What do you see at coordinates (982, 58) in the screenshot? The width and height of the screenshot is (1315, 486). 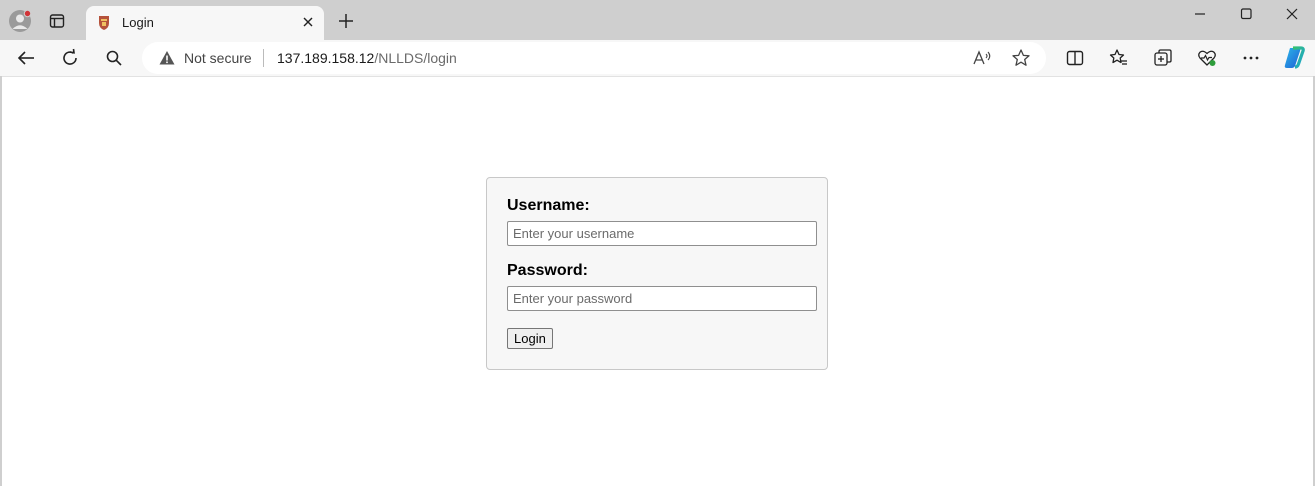 I see `read-aloud-icon` at bounding box center [982, 58].